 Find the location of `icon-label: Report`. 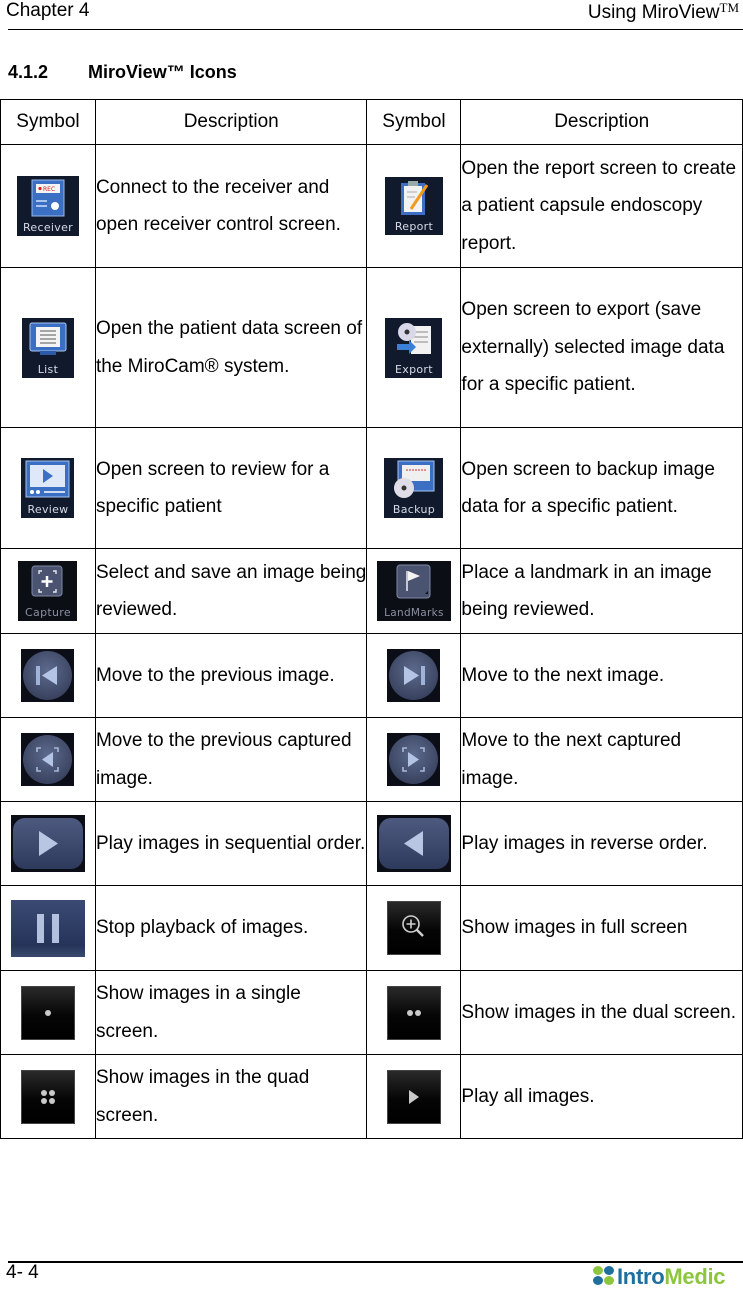

icon-label: Report is located at coordinates (414, 226).